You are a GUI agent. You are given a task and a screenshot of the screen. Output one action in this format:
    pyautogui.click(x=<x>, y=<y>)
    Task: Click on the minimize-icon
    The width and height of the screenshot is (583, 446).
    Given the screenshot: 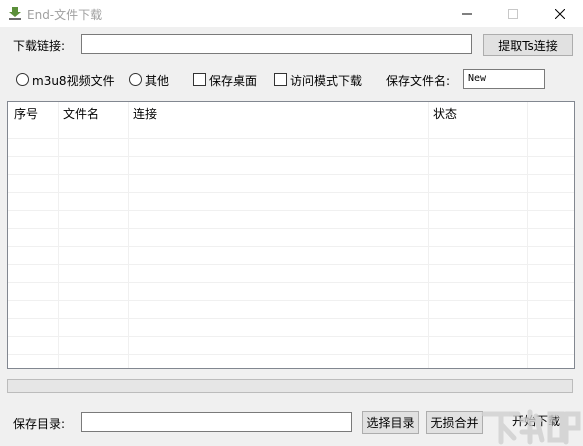 What is the action you would take?
    pyautogui.click(x=467, y=13)
    